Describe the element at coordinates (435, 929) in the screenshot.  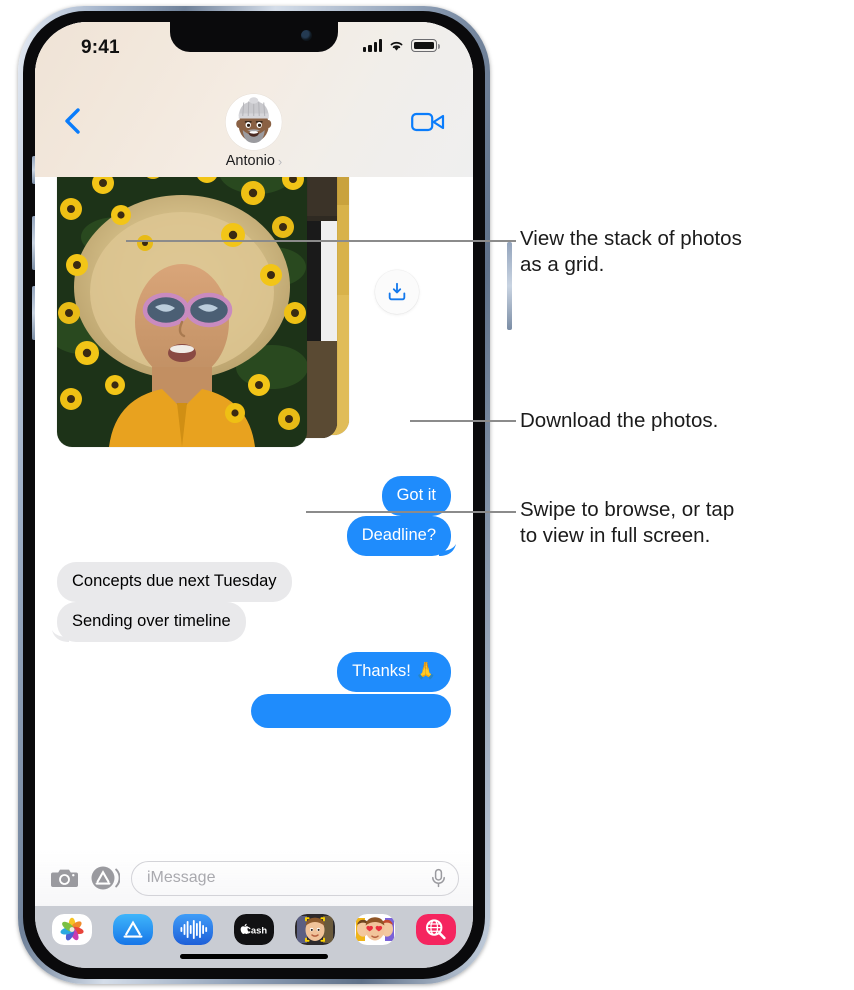
I see `images-search-app-icon` at that location.